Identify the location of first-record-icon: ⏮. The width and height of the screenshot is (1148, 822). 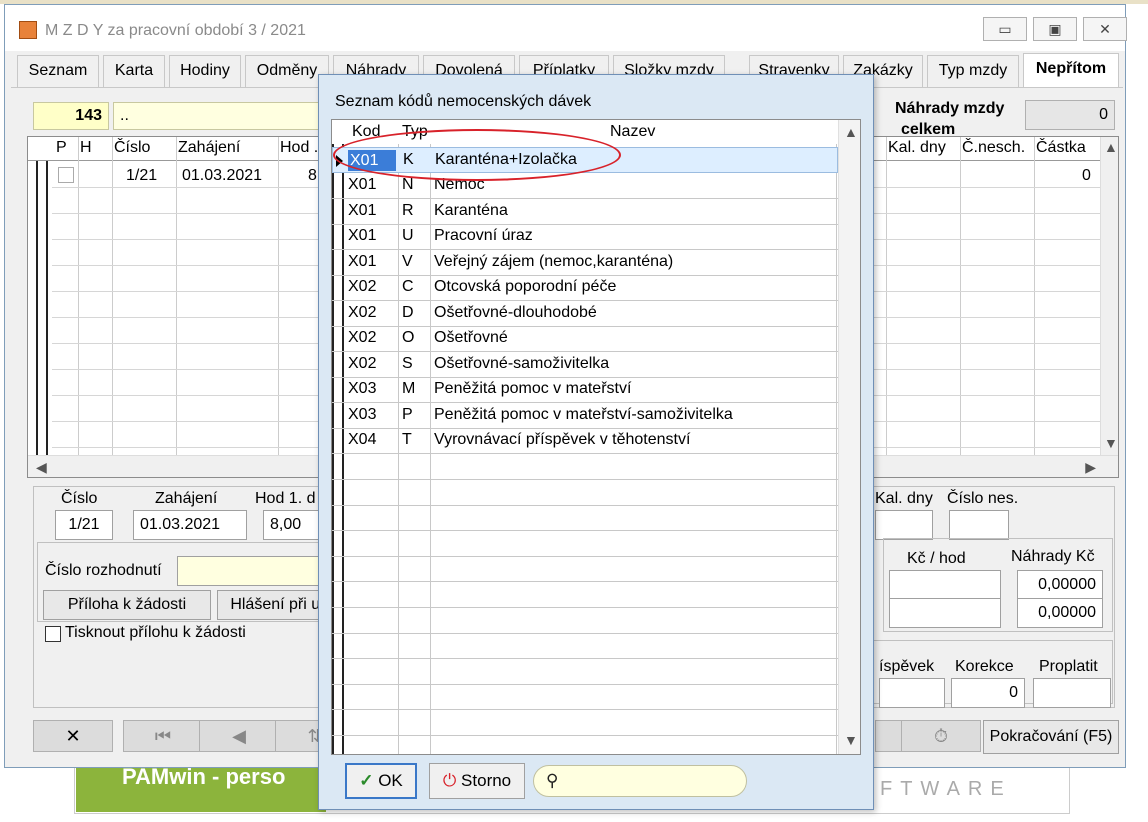
(163, 736).